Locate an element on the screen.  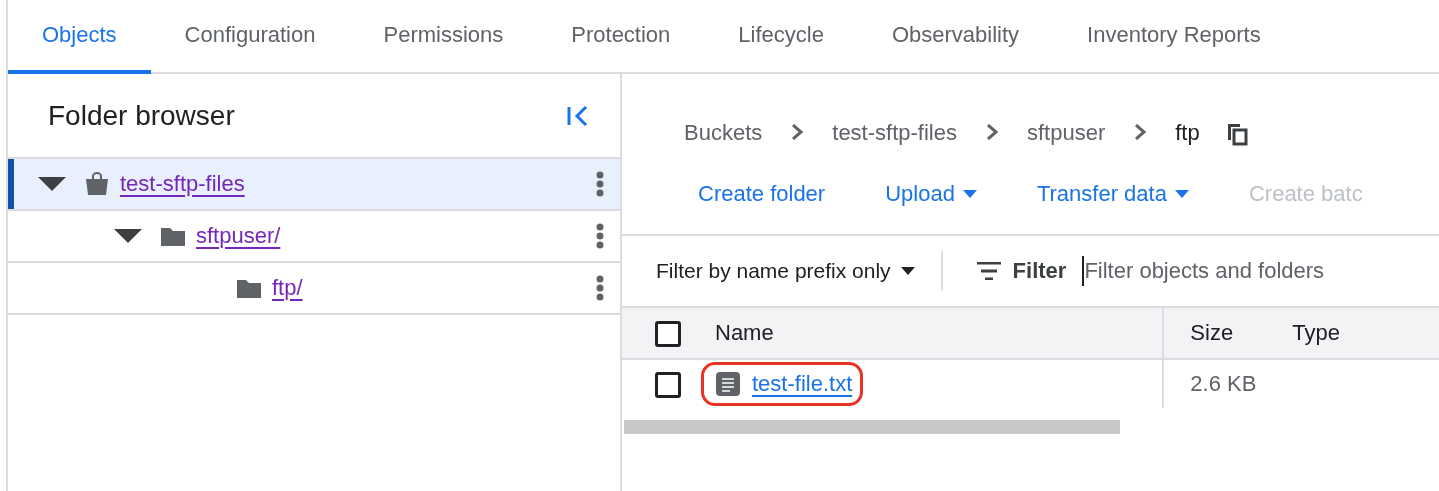
tree-row: sftpuser/ is located at coordinates (314, 237).